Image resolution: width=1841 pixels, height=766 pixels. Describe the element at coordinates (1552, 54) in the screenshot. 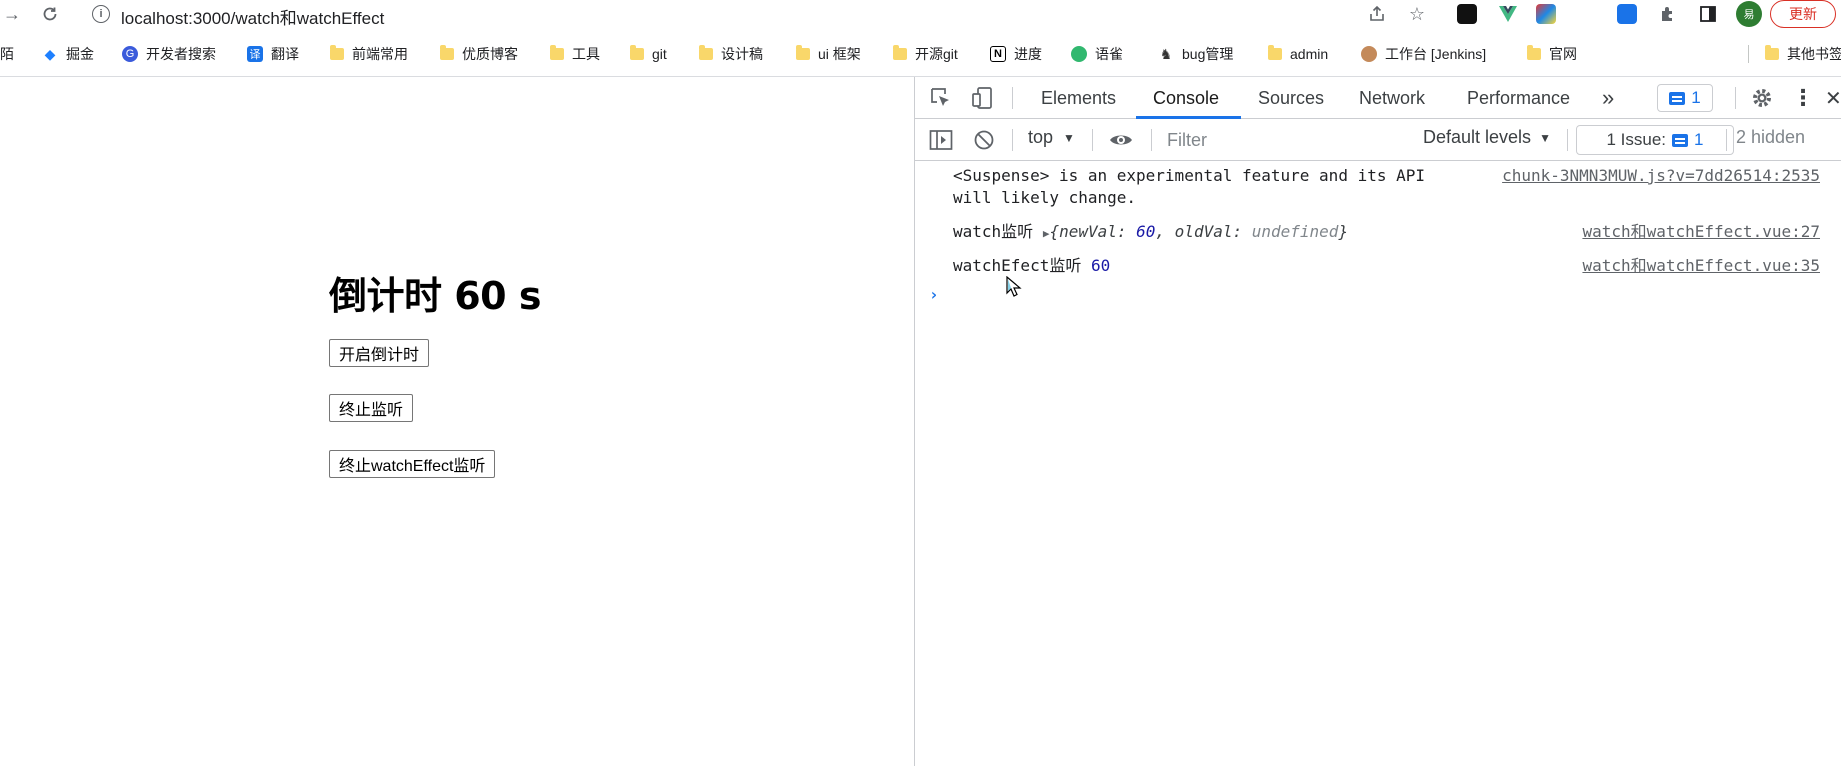

I see `bookmark-item: 官网` at that location.